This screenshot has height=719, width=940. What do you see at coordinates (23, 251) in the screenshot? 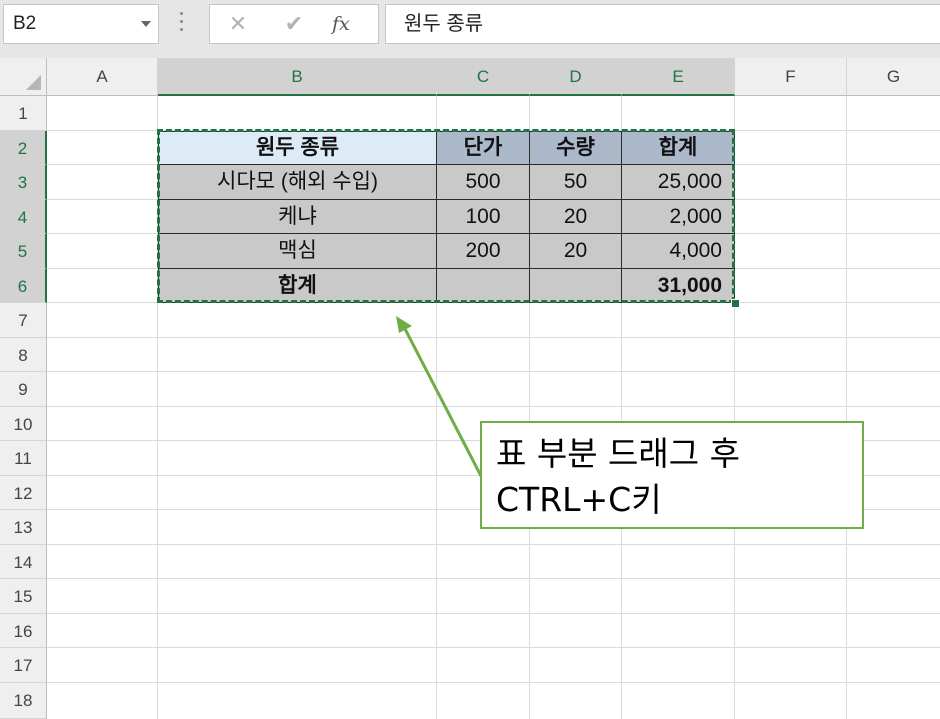
I see `row-header-5: 5` at bounding box center [23, 251].